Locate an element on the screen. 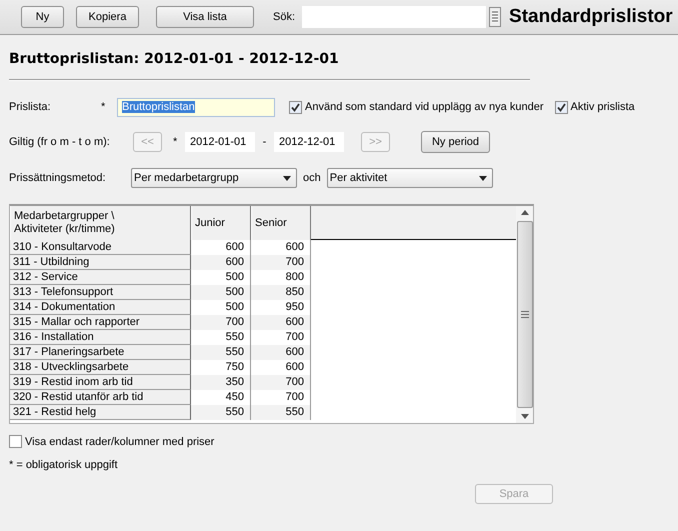  scrollbar is located at coordinates (524, 314).